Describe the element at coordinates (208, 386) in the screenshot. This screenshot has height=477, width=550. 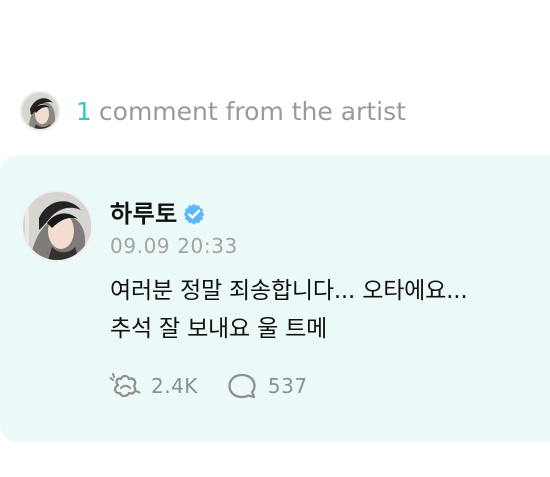
I see `comment-actions: 2.4K 537` at that location.